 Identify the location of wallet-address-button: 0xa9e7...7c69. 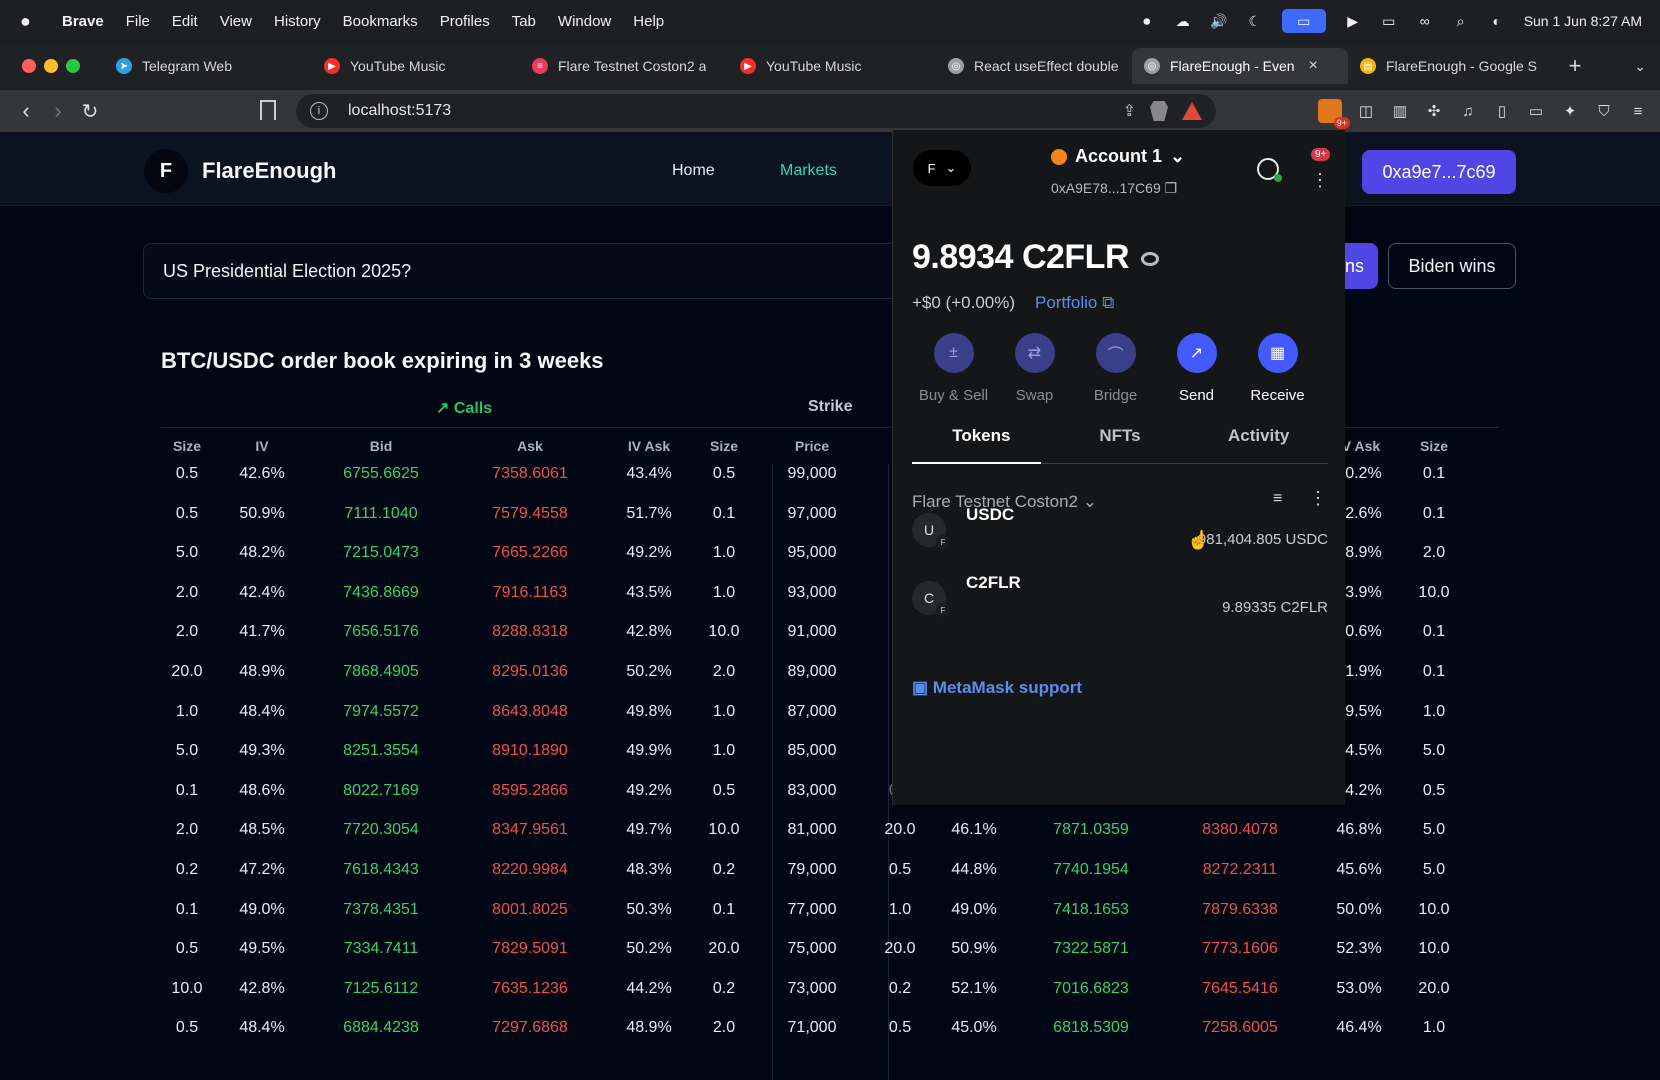
(1439, 172).